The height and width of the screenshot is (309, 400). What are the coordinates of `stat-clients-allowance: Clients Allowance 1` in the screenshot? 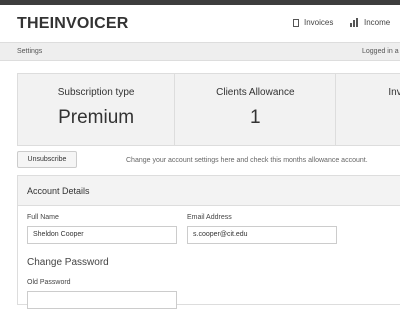 It's located at (256, 109).